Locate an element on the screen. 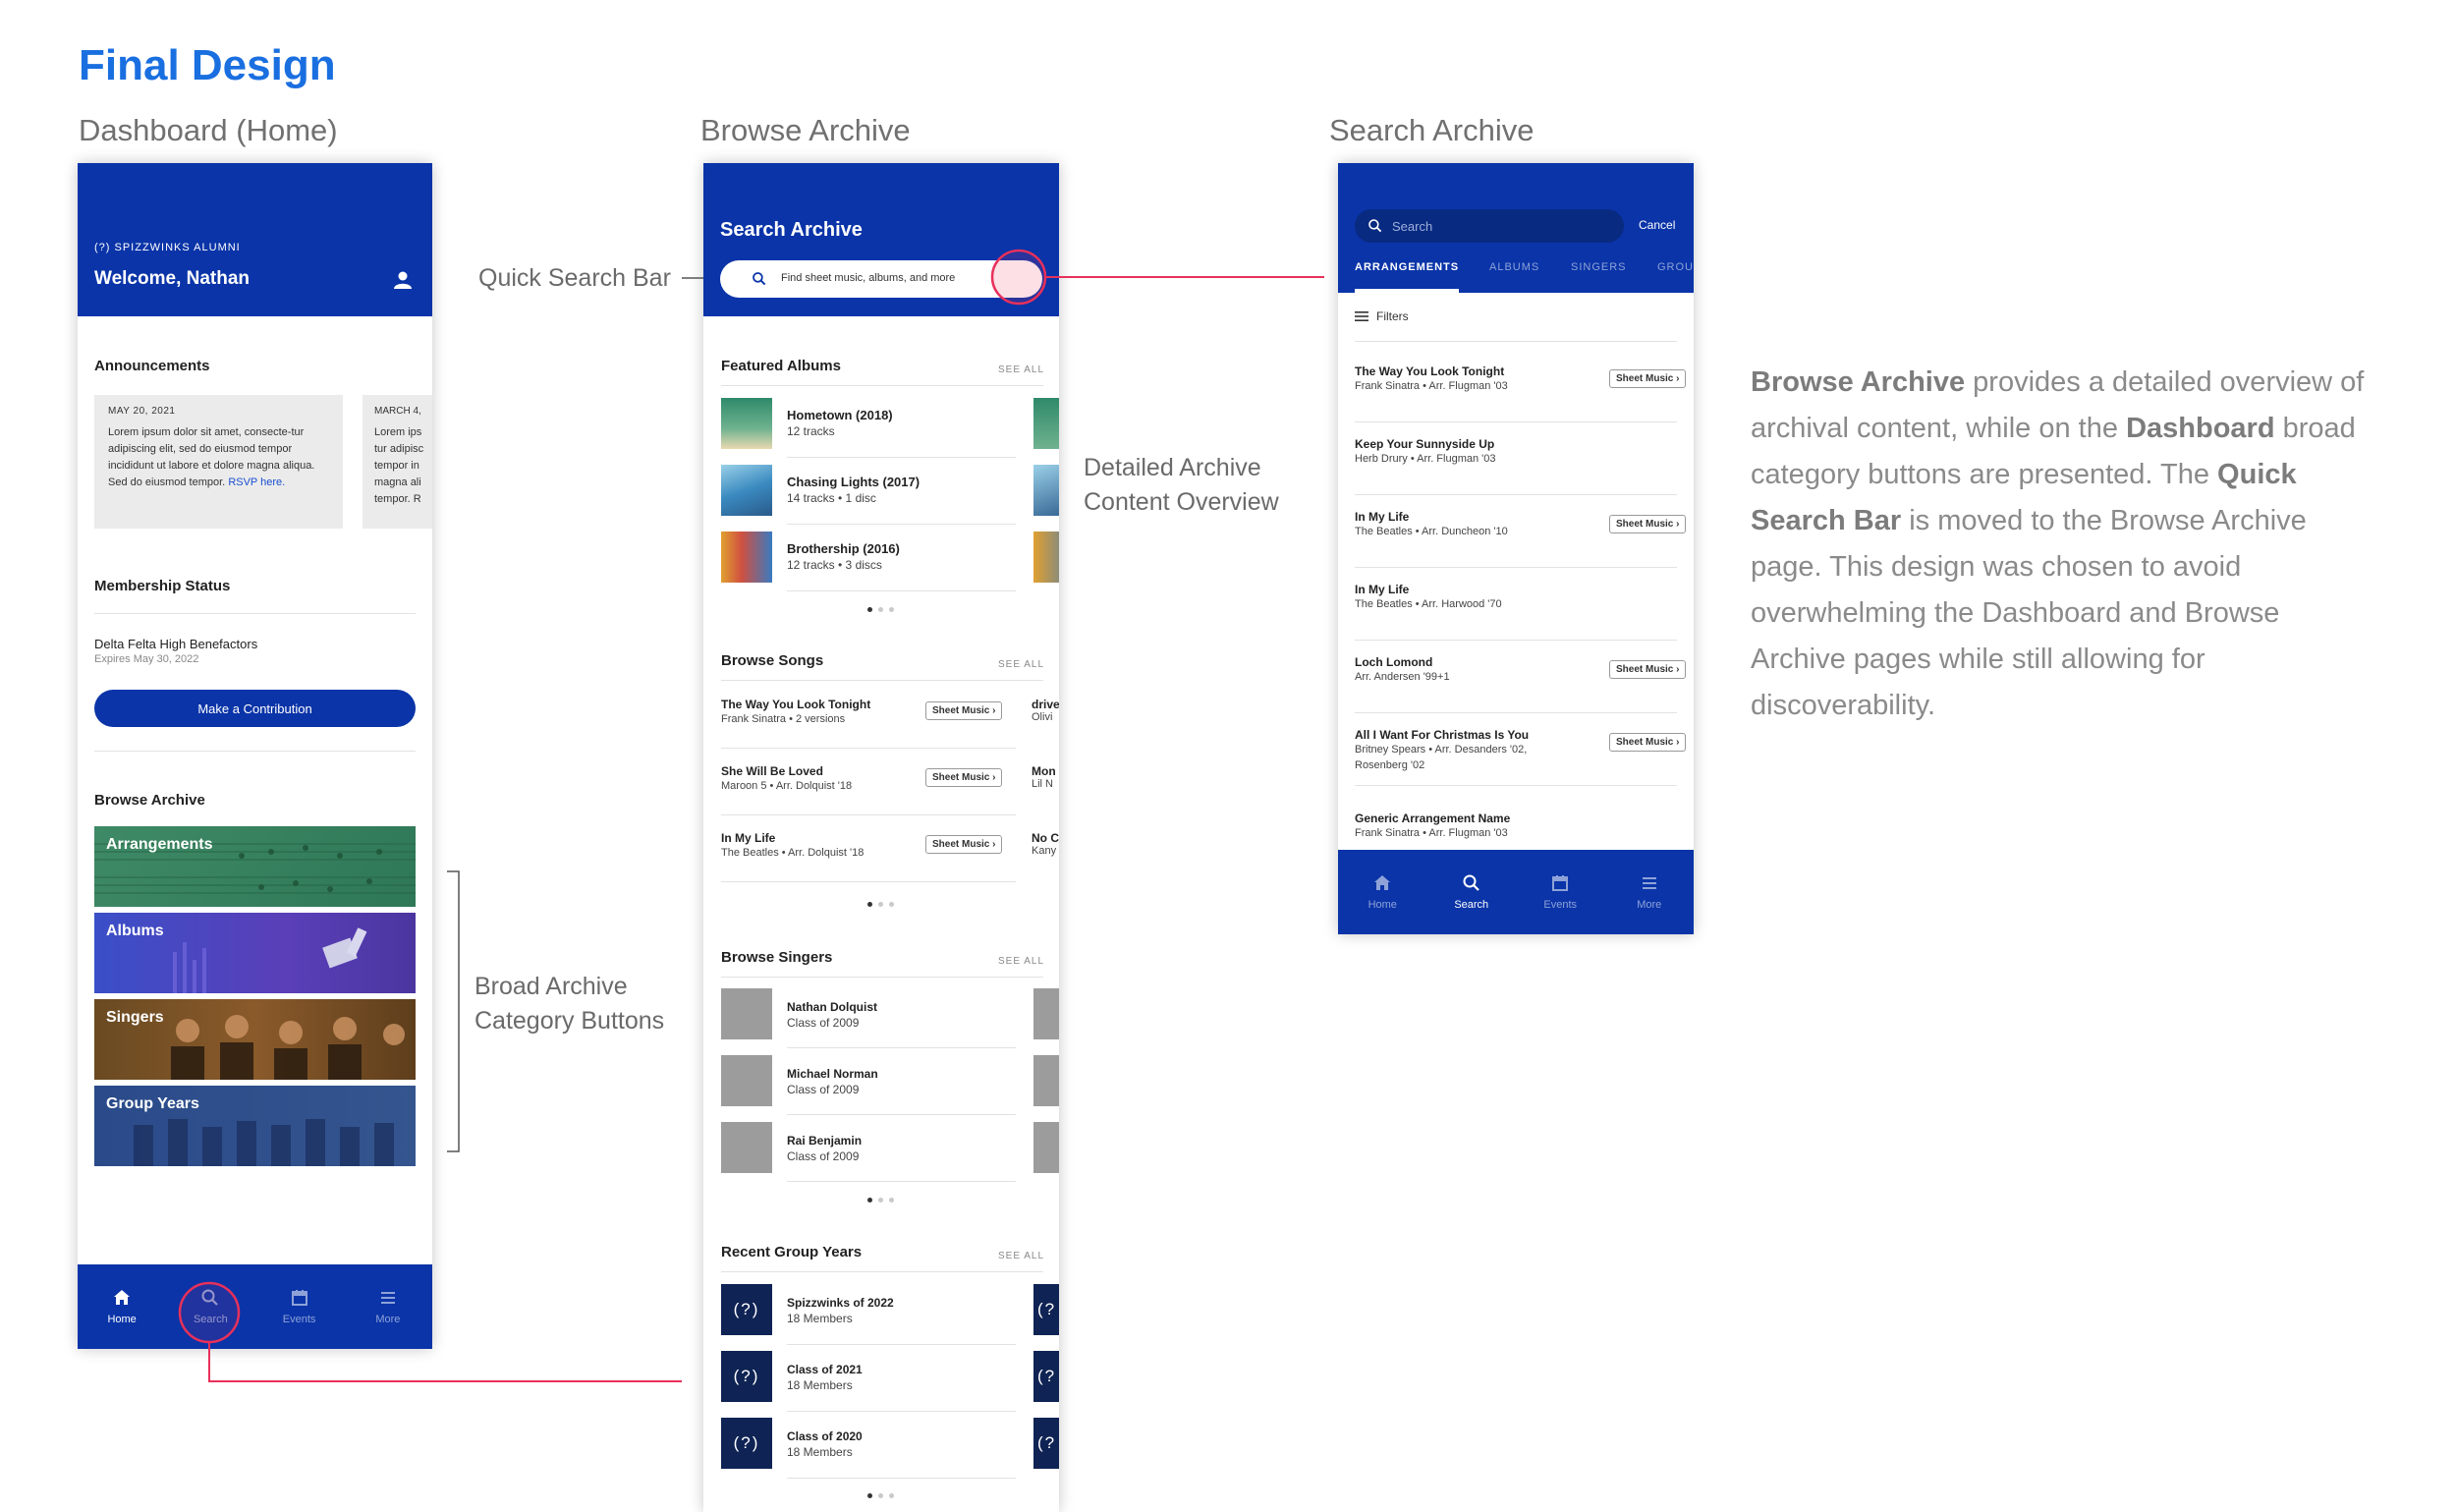 This screenshot has width=2456, height=1512. tab-arrangements: ARRANGEMENTS is located at coordinates (1407, 267).